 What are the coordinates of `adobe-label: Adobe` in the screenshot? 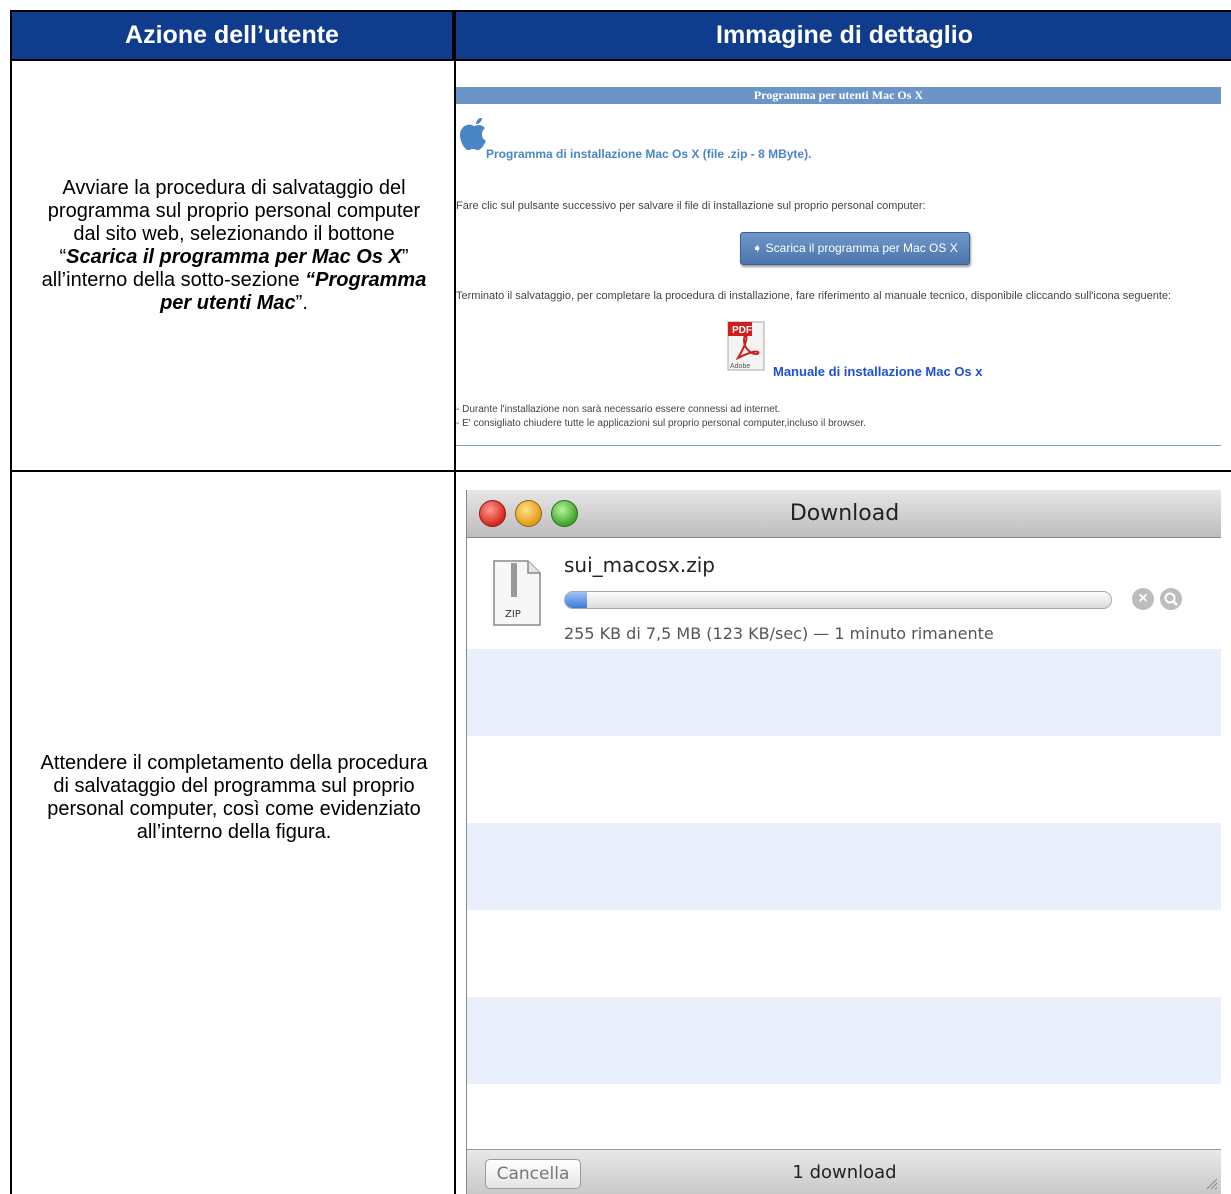 It's located at (740, 366).